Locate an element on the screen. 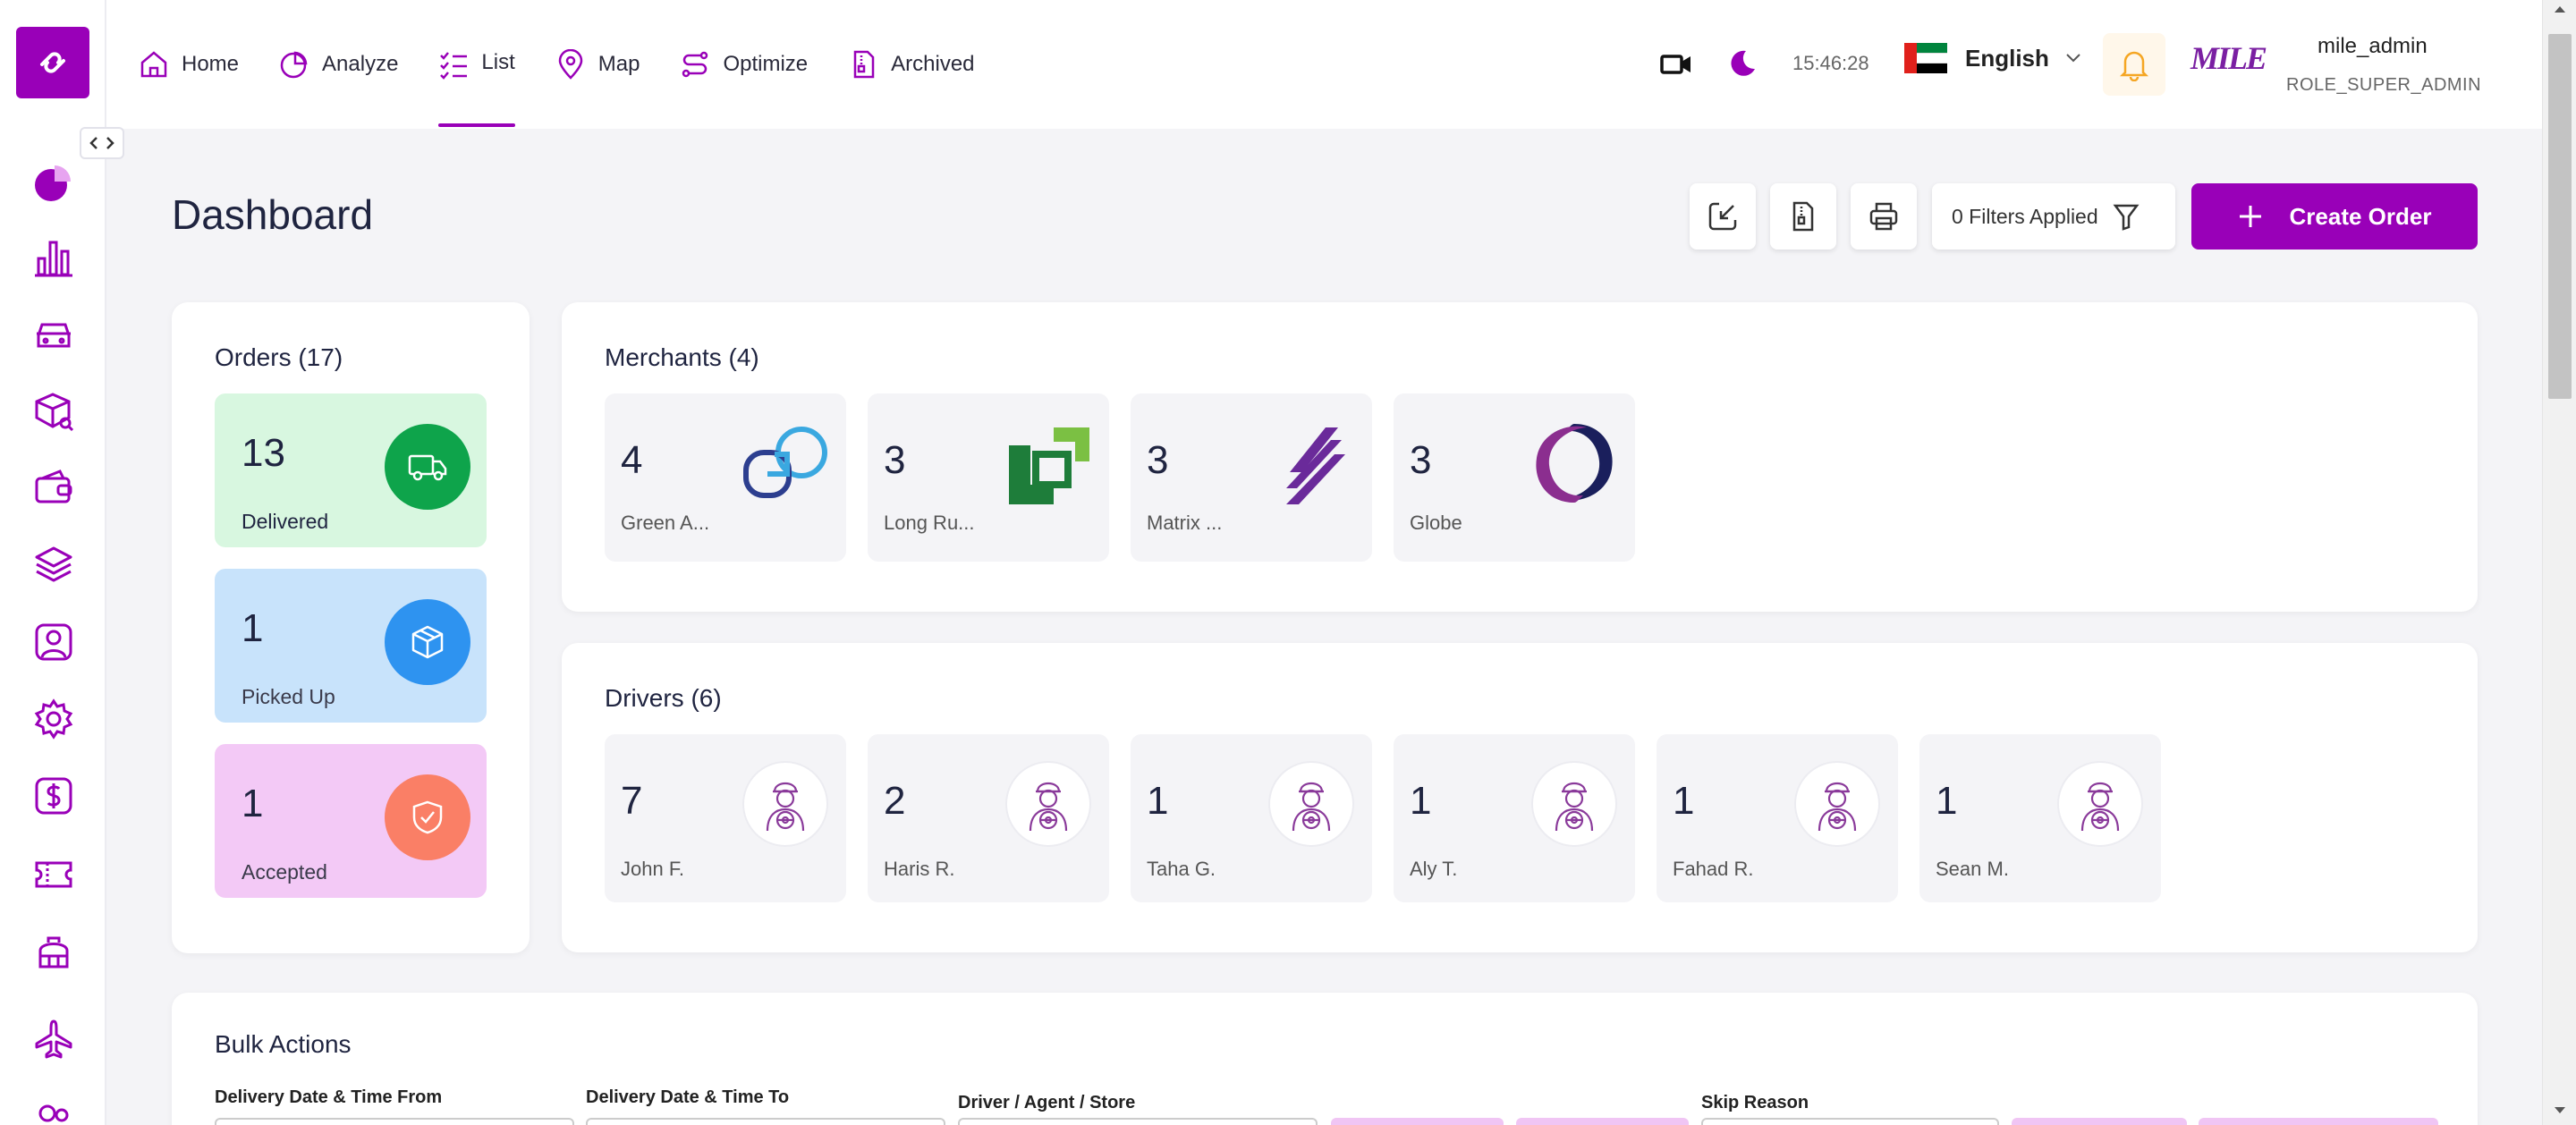 The width and height of the screenshot is (2576, 1125). filters-label: 0 Filters Applied is located at coordinates (2025, 216).